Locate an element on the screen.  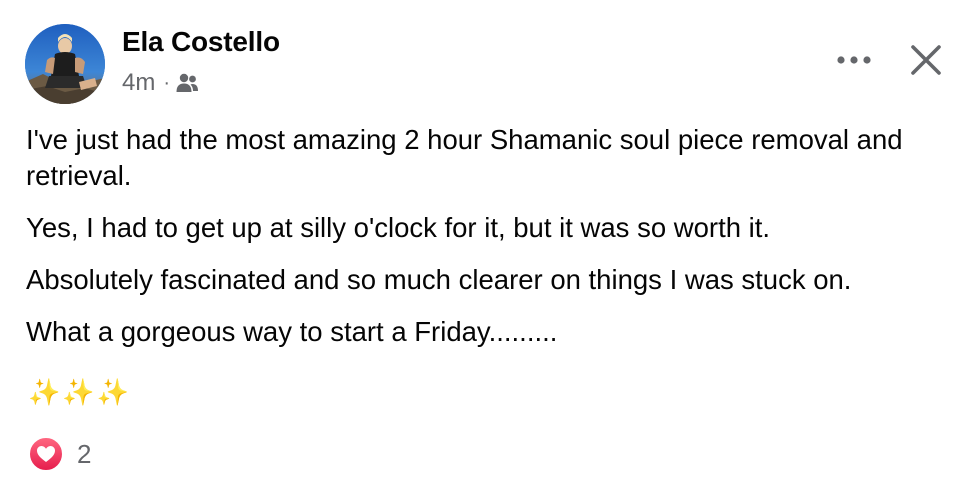
more-horizontal-icon is located at coordinates (854, 60).